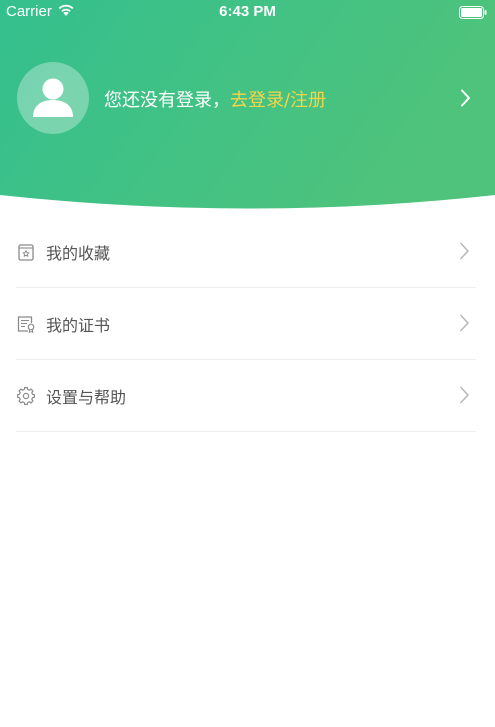 The image size is (495, 727). Describe the element at coordinates (26, 252) in the screenshot. I see `favorites-icon` at that location.